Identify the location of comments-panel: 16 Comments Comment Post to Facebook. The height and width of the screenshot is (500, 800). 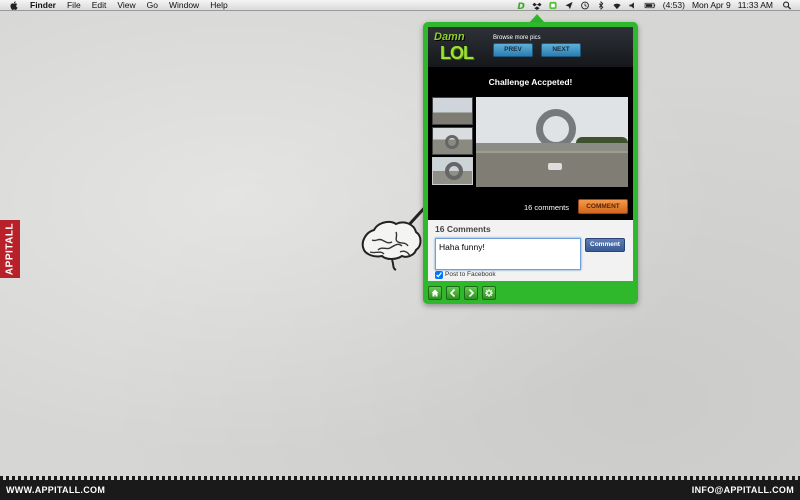
(530, 250).